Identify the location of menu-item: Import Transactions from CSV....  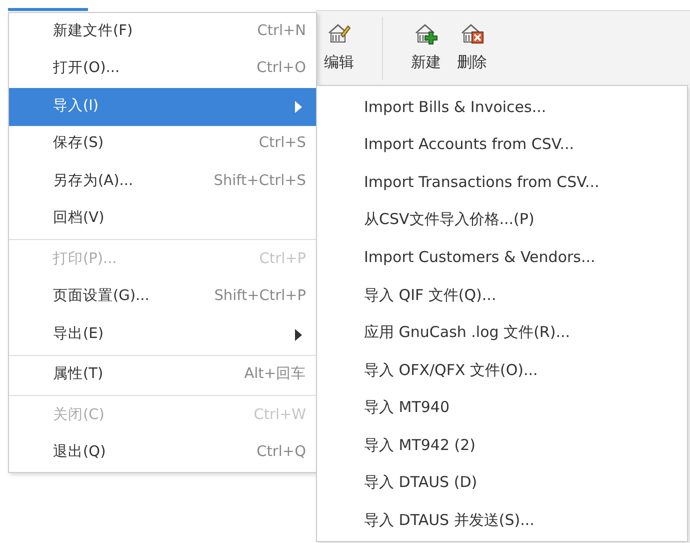
(502, 182).